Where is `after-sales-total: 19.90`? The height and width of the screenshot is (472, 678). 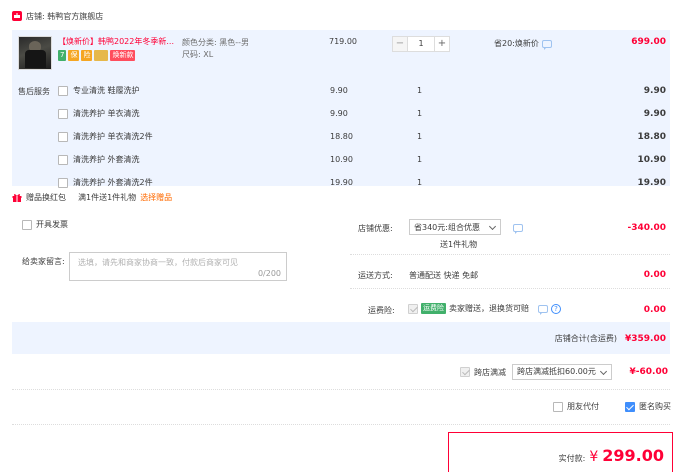
after-sales-total: 19.90 is located at coordinates (651, 183).